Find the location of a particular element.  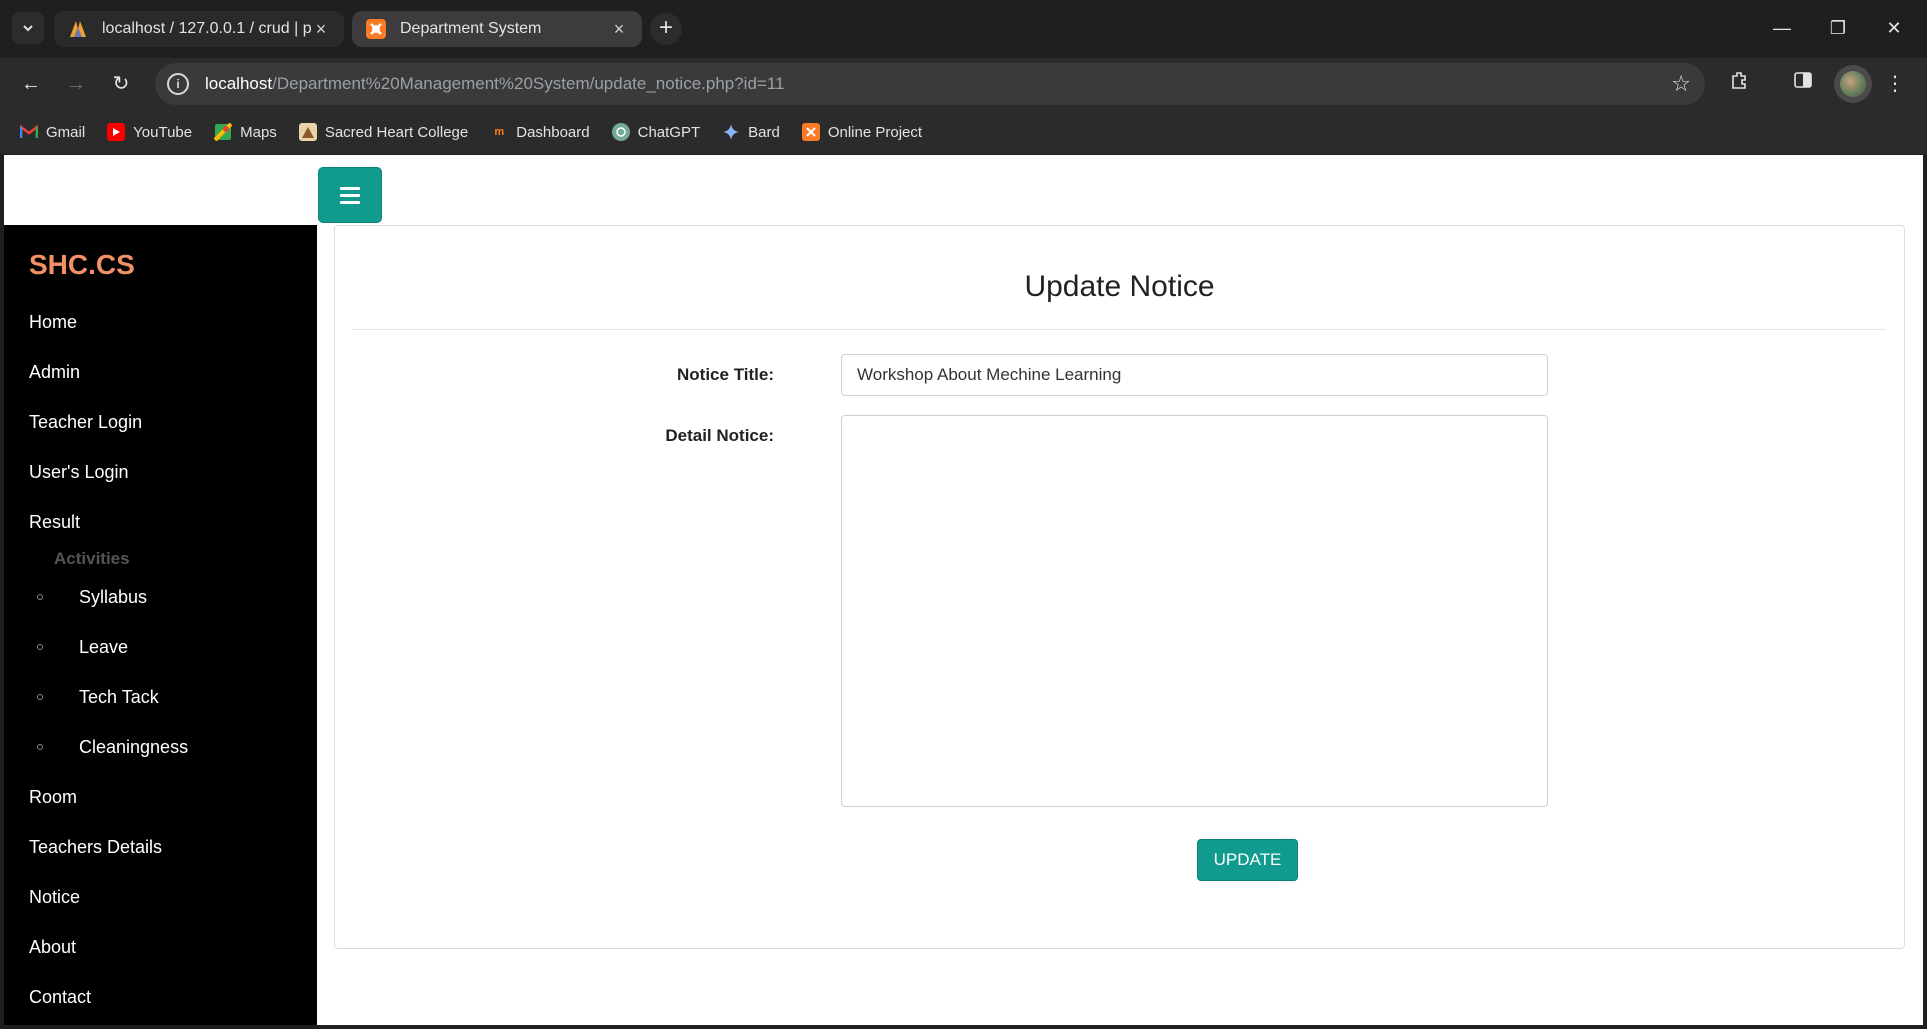

notice-title-input is located at coordinates (1194, 375).